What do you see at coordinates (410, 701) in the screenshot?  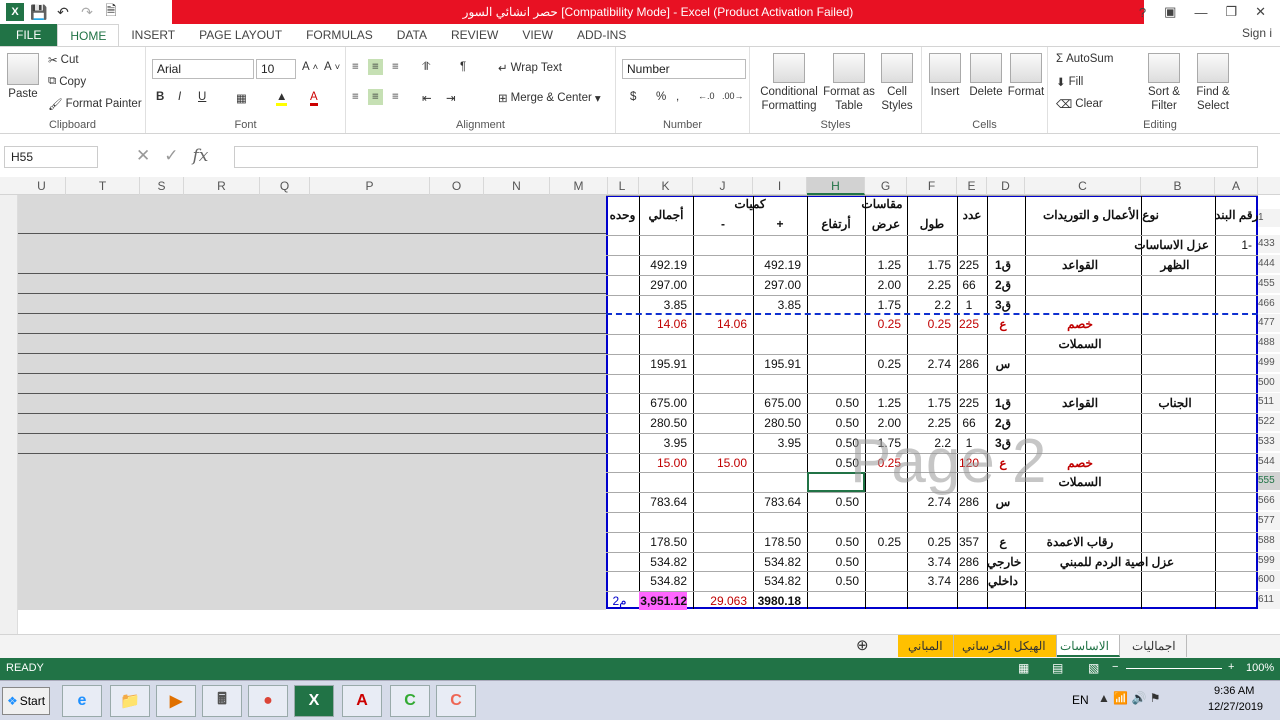 I see `camtasia-green-icon: C` at bounding box center [410, 701].